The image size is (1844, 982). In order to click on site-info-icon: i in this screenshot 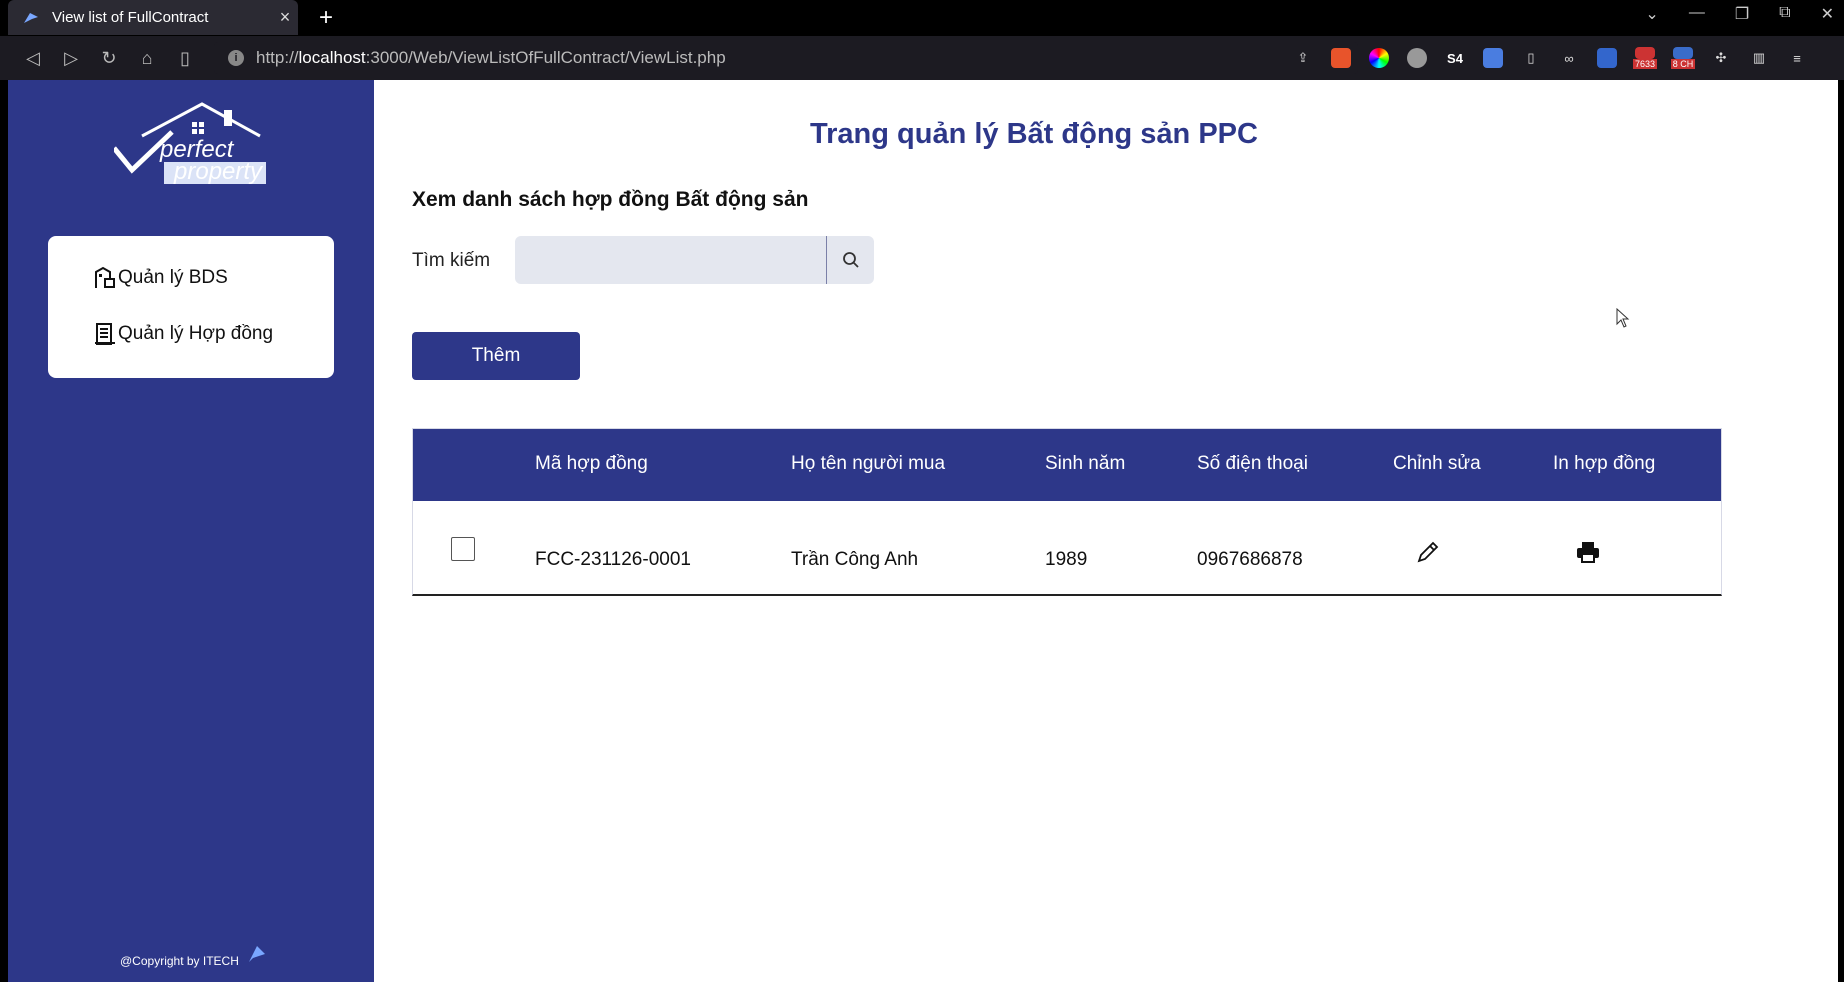, I will do `click(236, 58)`.